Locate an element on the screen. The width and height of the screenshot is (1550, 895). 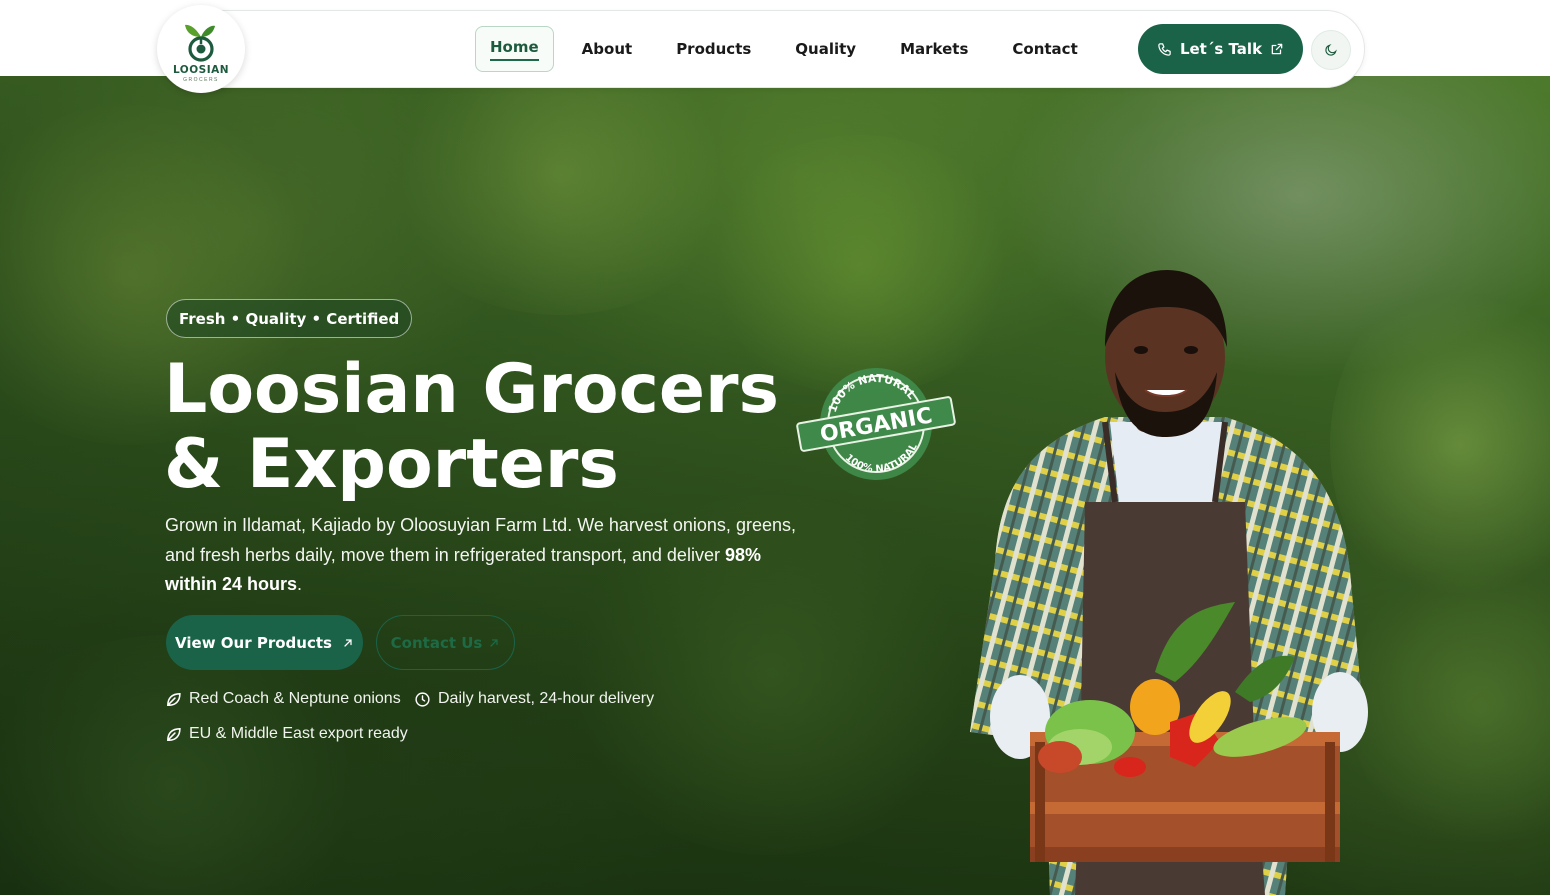
nav-item-about: About is located at coordinates (607, 49).